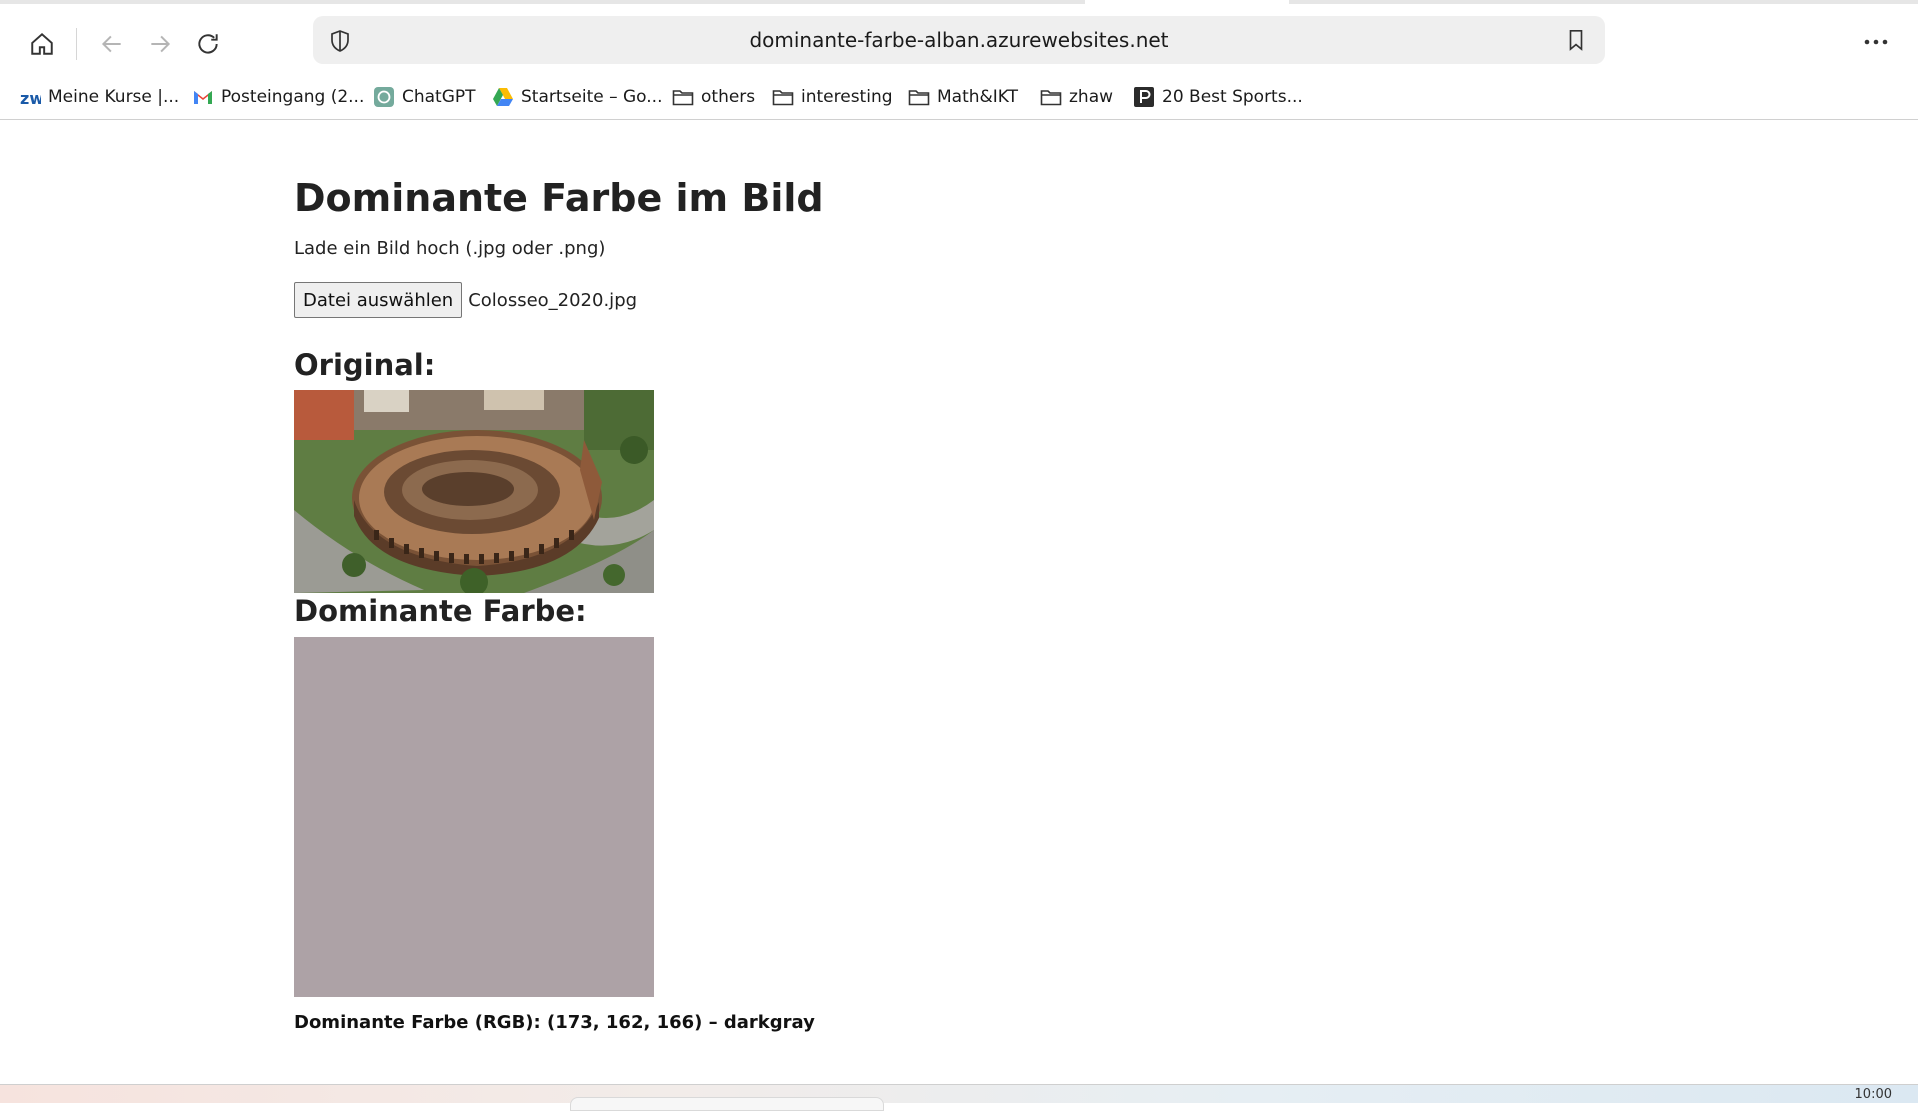 Image resolution: width=1918 pixels, height=1111 pixels. Describe the element at coordinates (728, 97) in the screenshot. I see `bookmark-label: others` at that location.